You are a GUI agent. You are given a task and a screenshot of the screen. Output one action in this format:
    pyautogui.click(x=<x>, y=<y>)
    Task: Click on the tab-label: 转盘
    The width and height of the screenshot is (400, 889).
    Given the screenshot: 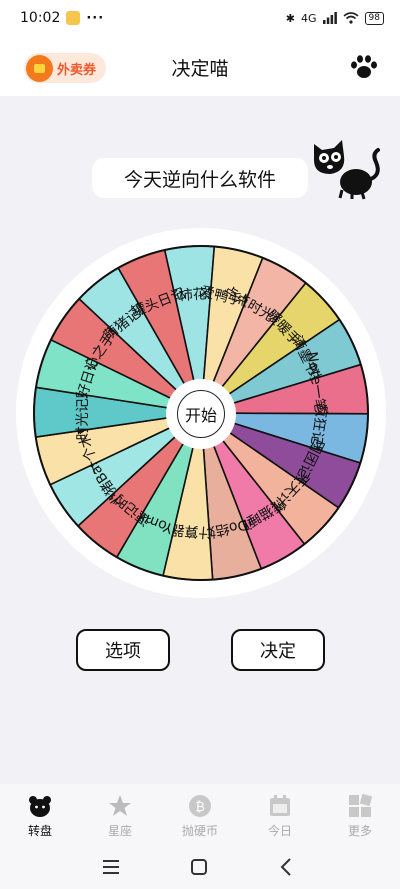 What is the action you would take?
    pyautogui.click(x=39, y=831)
    